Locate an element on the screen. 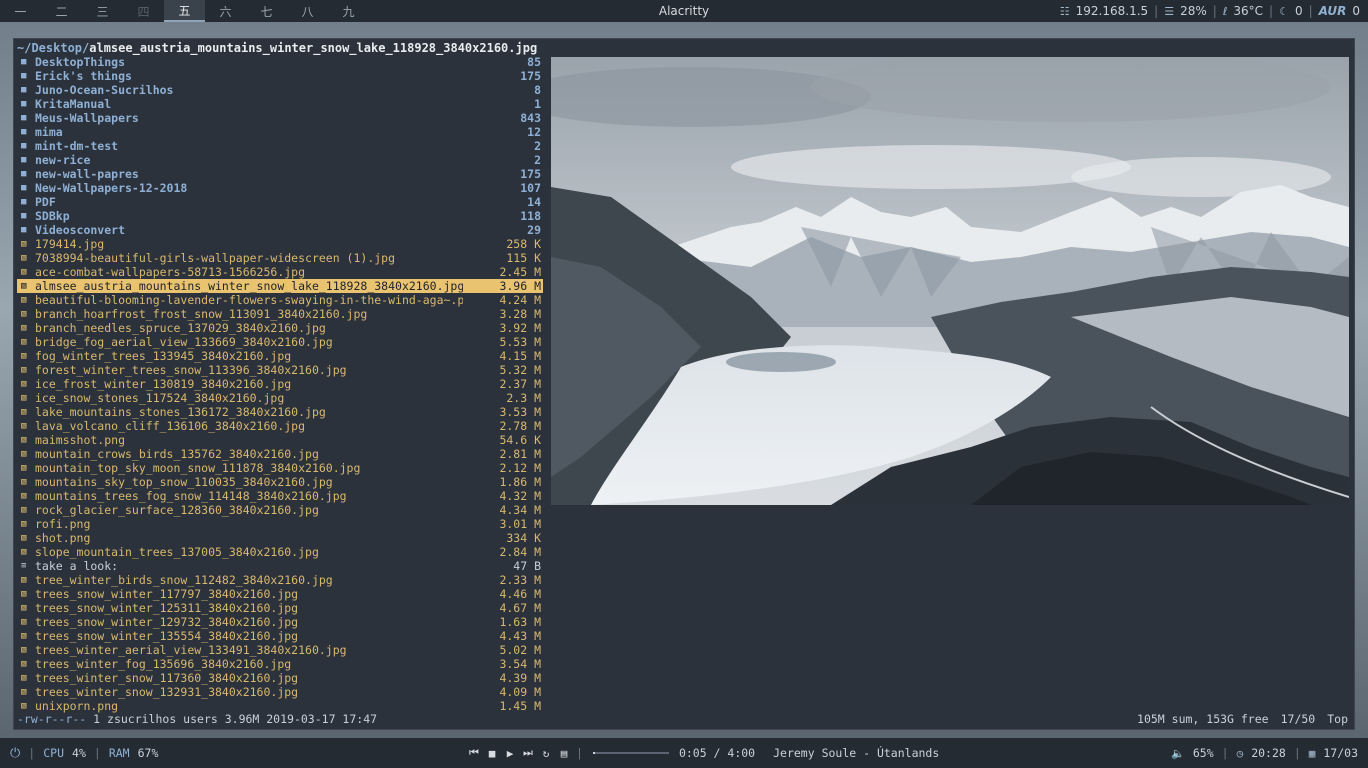 This screenshot has width=1368, height=768. workspace-1: 一 is located at coordinates (20, 11).